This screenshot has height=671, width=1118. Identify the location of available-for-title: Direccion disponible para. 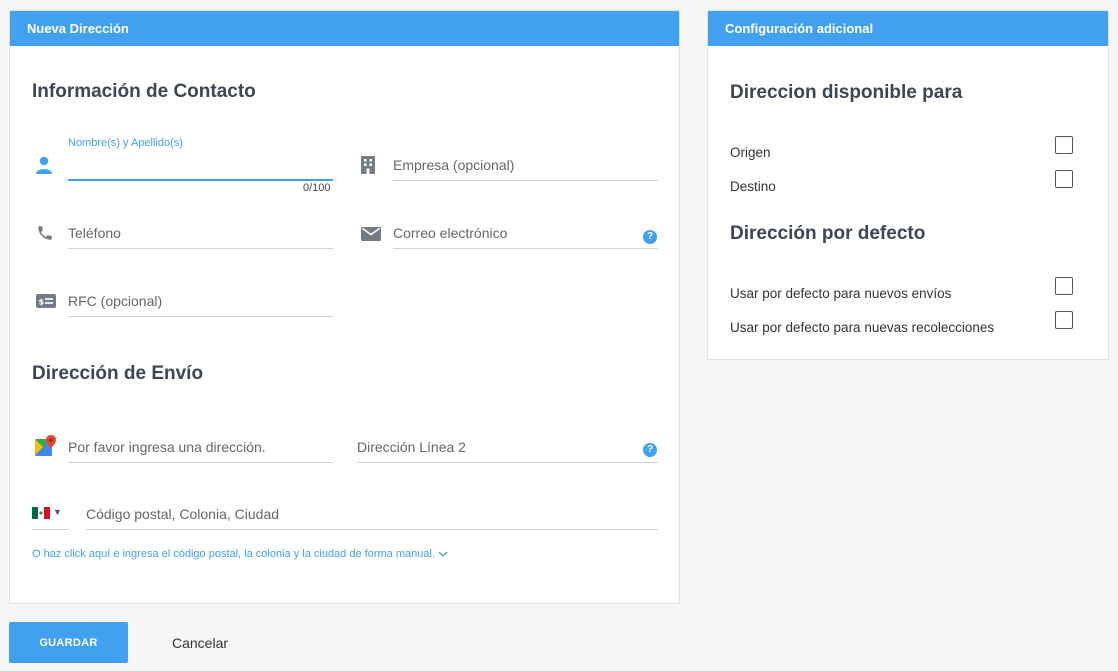
(846, 92).